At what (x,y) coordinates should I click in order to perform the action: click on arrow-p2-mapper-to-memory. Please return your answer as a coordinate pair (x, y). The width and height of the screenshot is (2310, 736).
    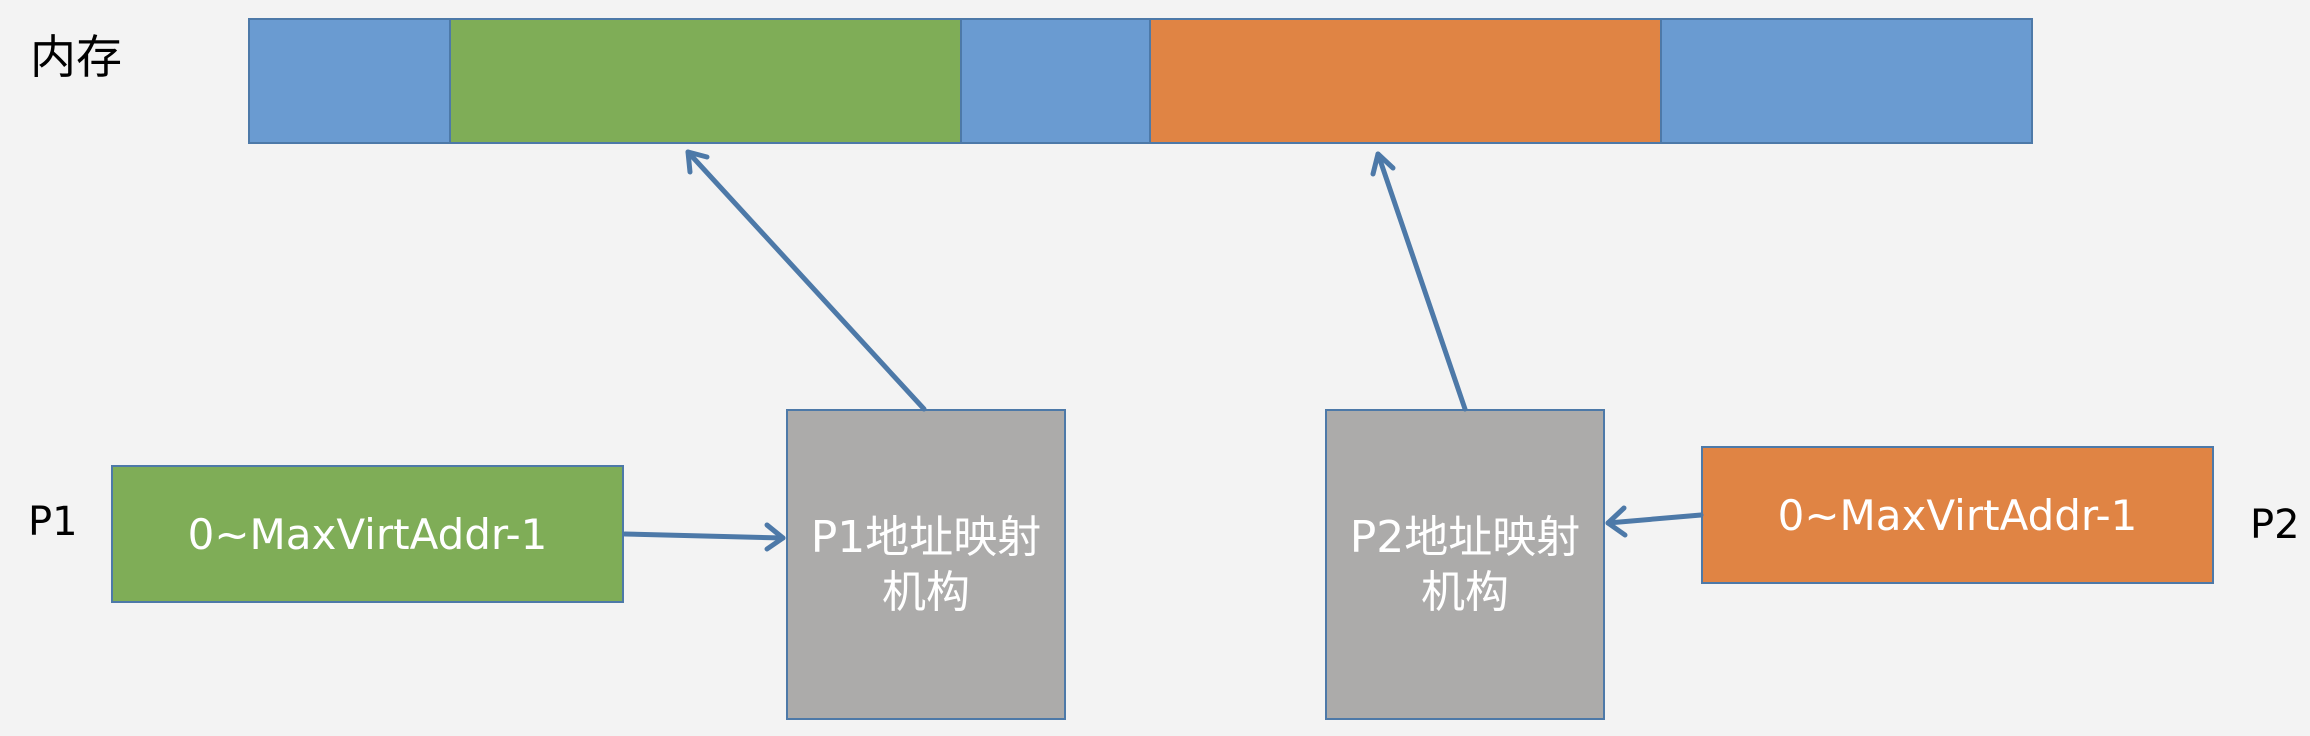
    Looking at the image, I should click on (1419, 281).